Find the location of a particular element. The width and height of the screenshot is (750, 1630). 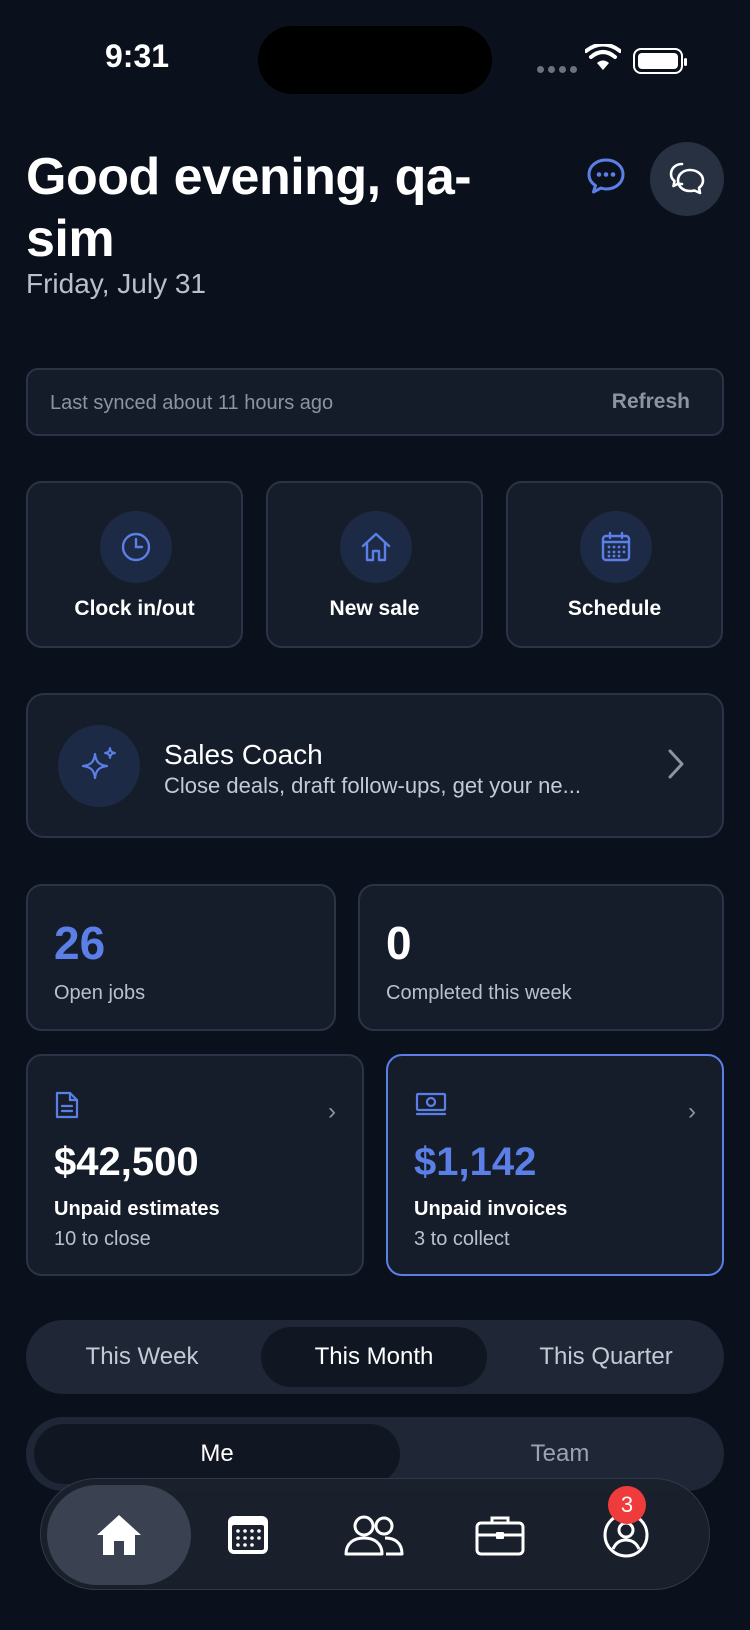

period-this-week: This Week is located at coordinates (142, 1357).